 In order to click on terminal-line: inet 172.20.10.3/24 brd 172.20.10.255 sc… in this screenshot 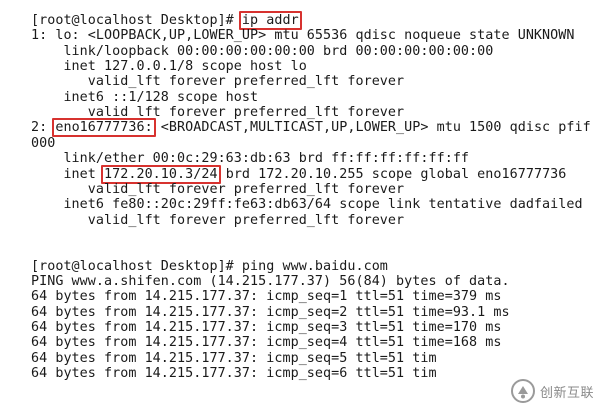, I will do `click(299, 174)`.